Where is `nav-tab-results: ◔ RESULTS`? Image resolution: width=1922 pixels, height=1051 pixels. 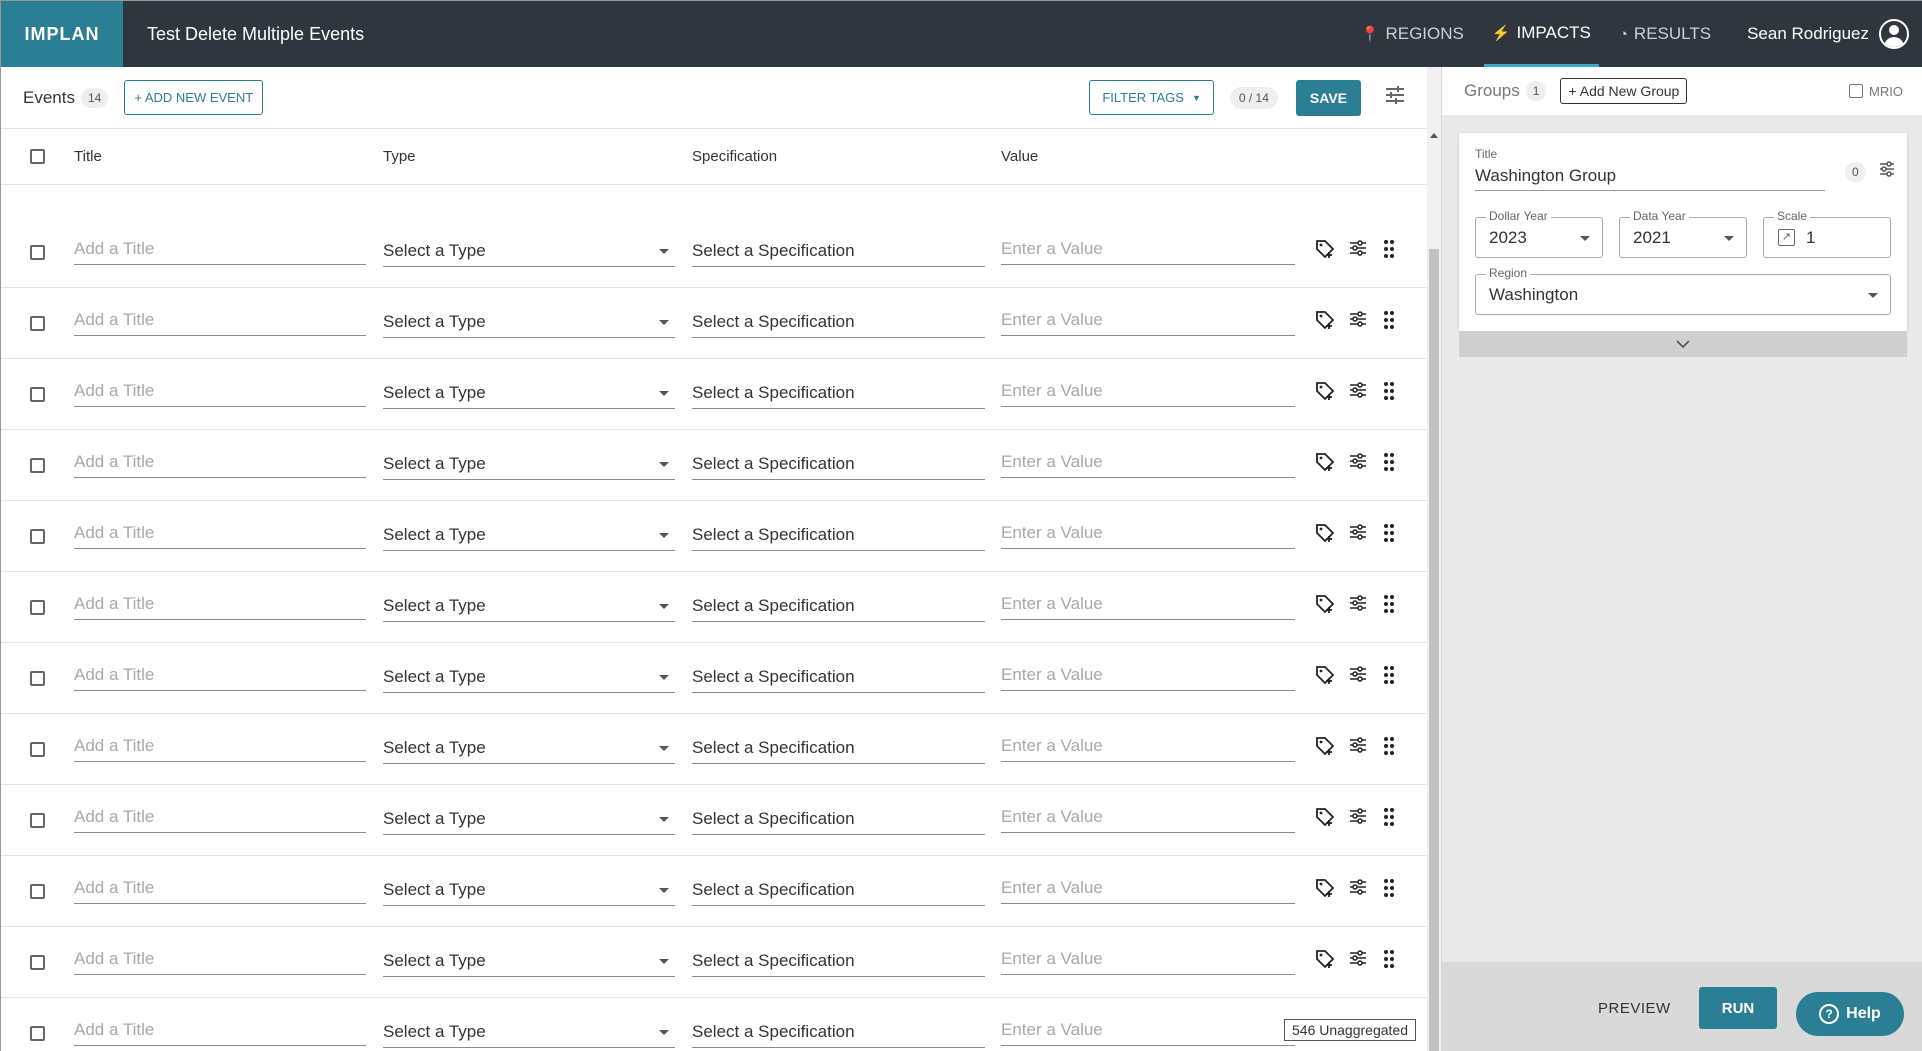
nav-tab-results: ◔ RESULTS is located at coordinates (1665, 34).